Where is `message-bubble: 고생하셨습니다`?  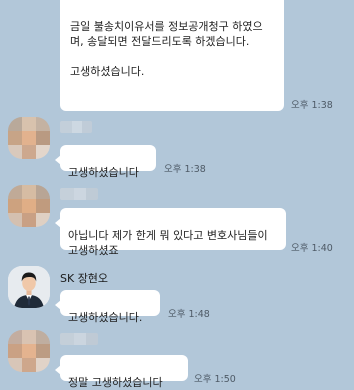 message-bubble: 고생하셨습니다 is located at coordinates (105, 162).